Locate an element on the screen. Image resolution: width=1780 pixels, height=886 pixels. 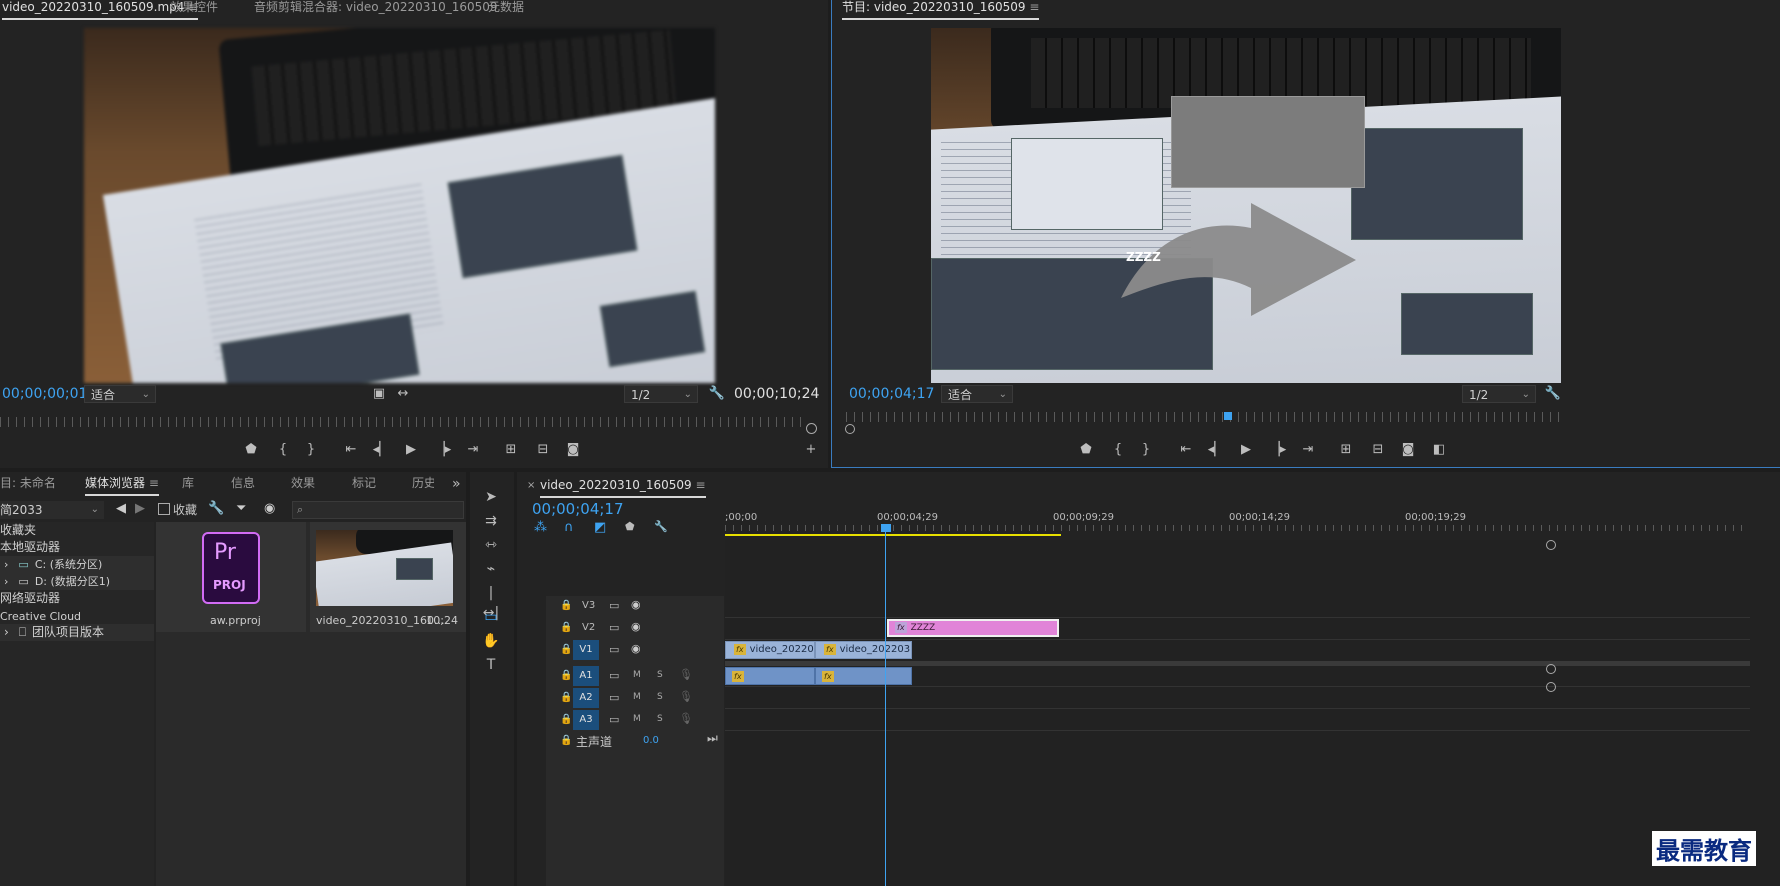
tree-drive-c: › ▭ C: (系统分区) is located at coordinates (77, 564).